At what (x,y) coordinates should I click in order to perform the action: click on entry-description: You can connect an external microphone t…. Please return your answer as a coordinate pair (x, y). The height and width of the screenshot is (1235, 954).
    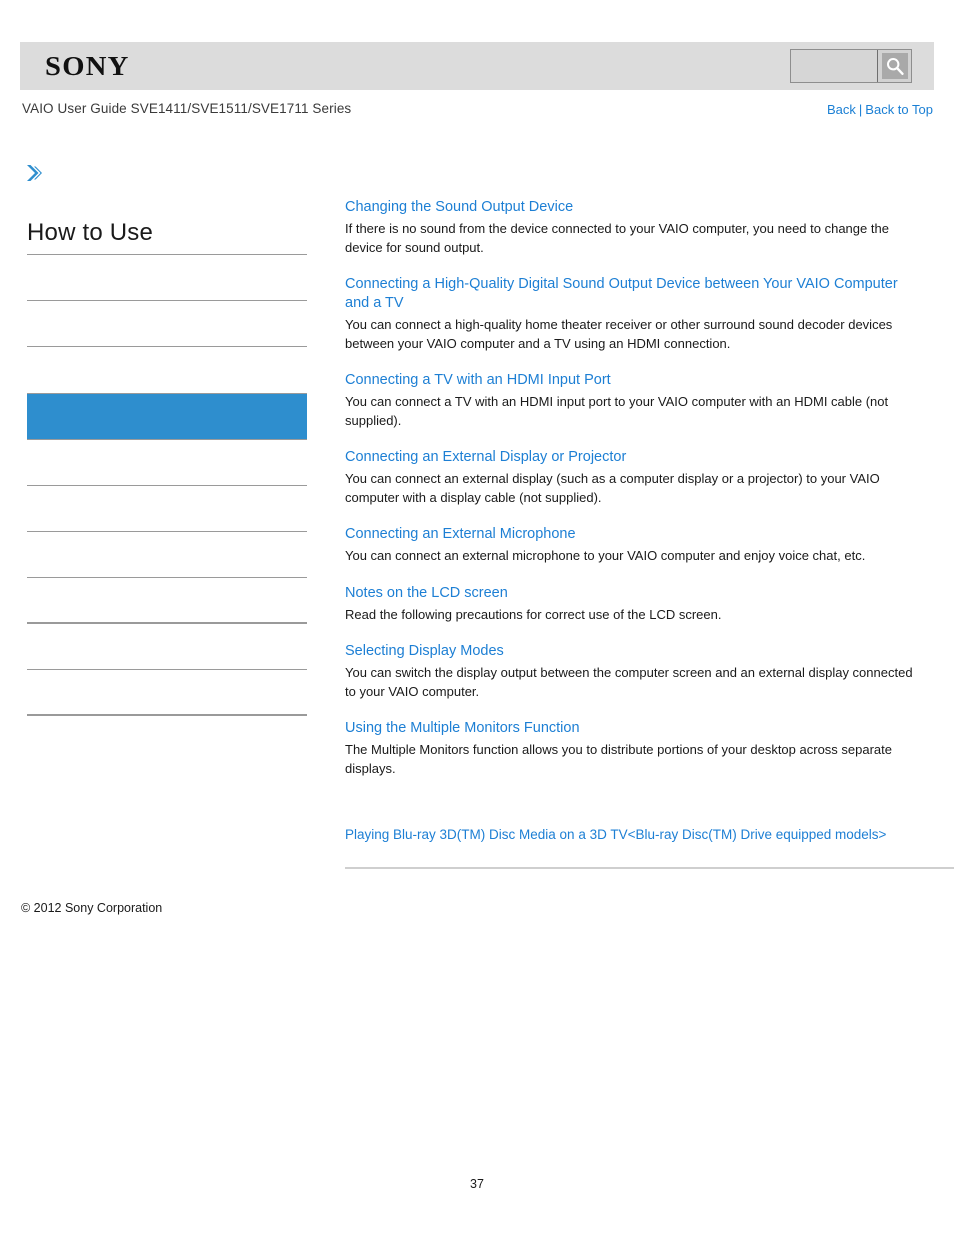
    Looking at the image, I should click on (605, 555).